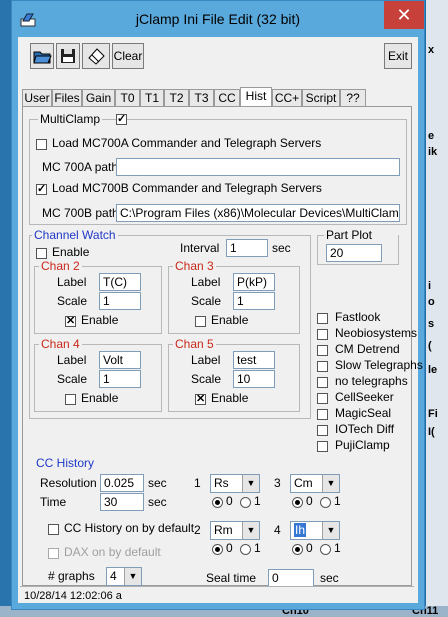  I want to click on slot-1-select: Rs ▼, so click(235, 483).